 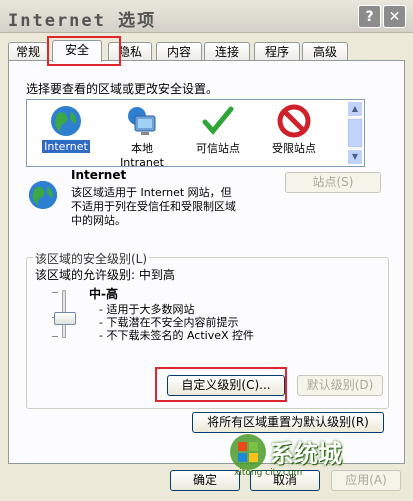 I want to click on tab-advanced: 高级, so click(x=325, y=51).